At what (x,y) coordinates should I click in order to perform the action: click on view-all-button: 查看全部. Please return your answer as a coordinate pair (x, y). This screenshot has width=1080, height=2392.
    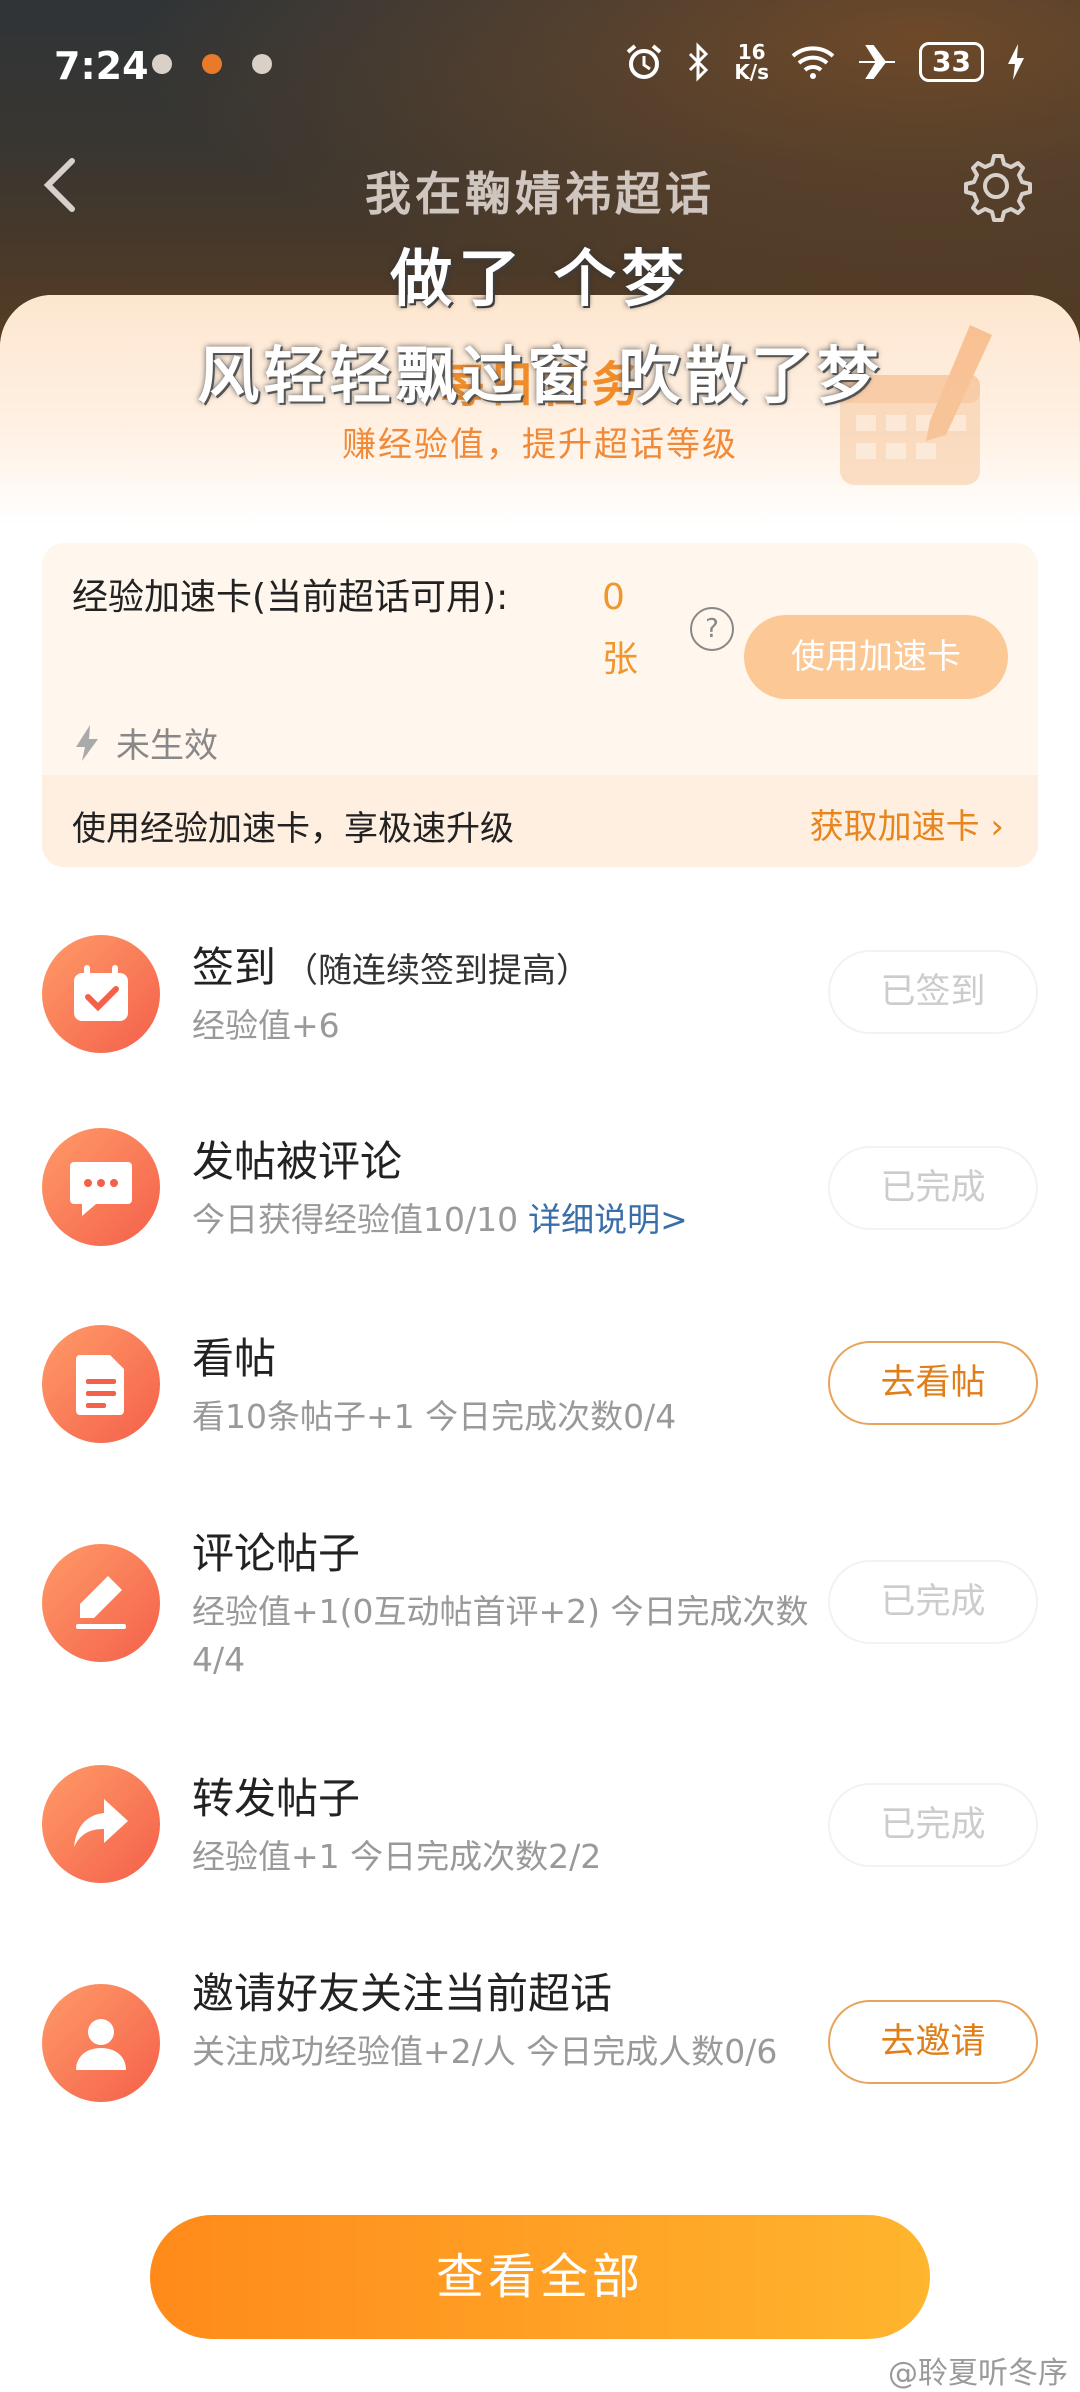
    Looking at the image, I should click on (540, 2277).